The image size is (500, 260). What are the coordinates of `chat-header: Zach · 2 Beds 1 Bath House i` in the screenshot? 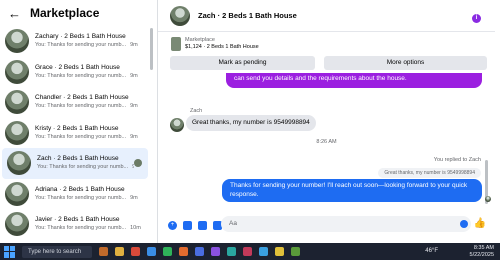 It's located at (326, 16).